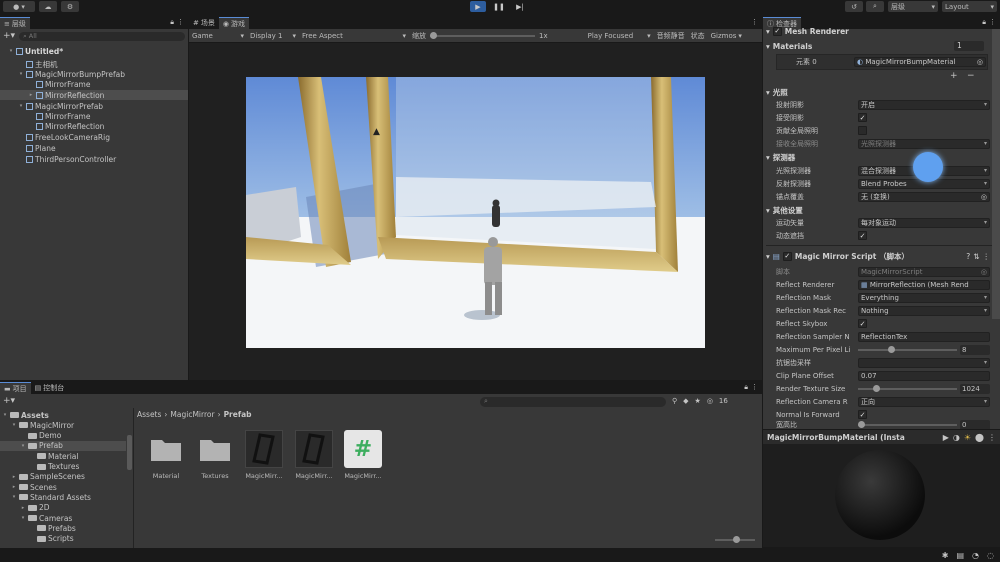 Image resolution: width=1000 pixels, height=562 pixels. Describe the element at coordinates (924, 196) in the screenshot. I see `anchor-object-field: 无 (变换) ◎` at that location.